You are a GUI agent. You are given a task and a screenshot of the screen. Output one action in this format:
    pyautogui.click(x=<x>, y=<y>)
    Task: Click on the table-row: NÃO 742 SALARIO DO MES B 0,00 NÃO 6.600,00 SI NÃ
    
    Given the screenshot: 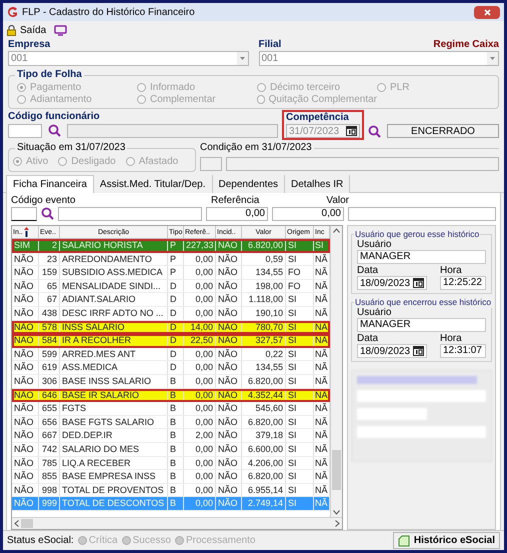 What is the action you would take?
    pyautogui.click(x=171, y=449)
    